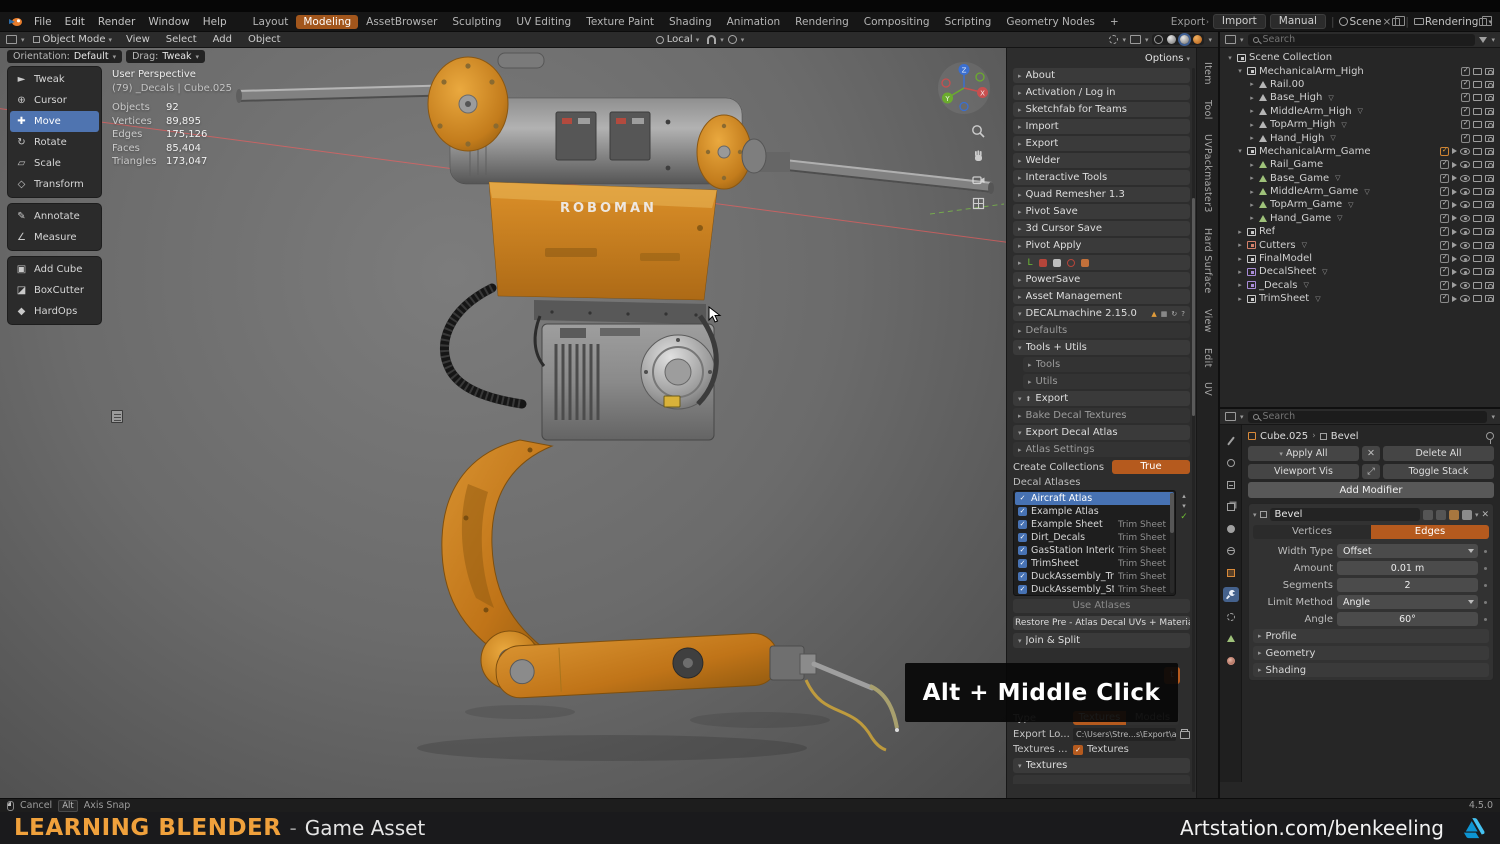 This screenshot has width=1500, height=844. What do you see at coordinates (1101, 177) in the screenshot?
I see `section-interactive-tools: ▸ Interactive Tools` at bounding box center [1101, 177].